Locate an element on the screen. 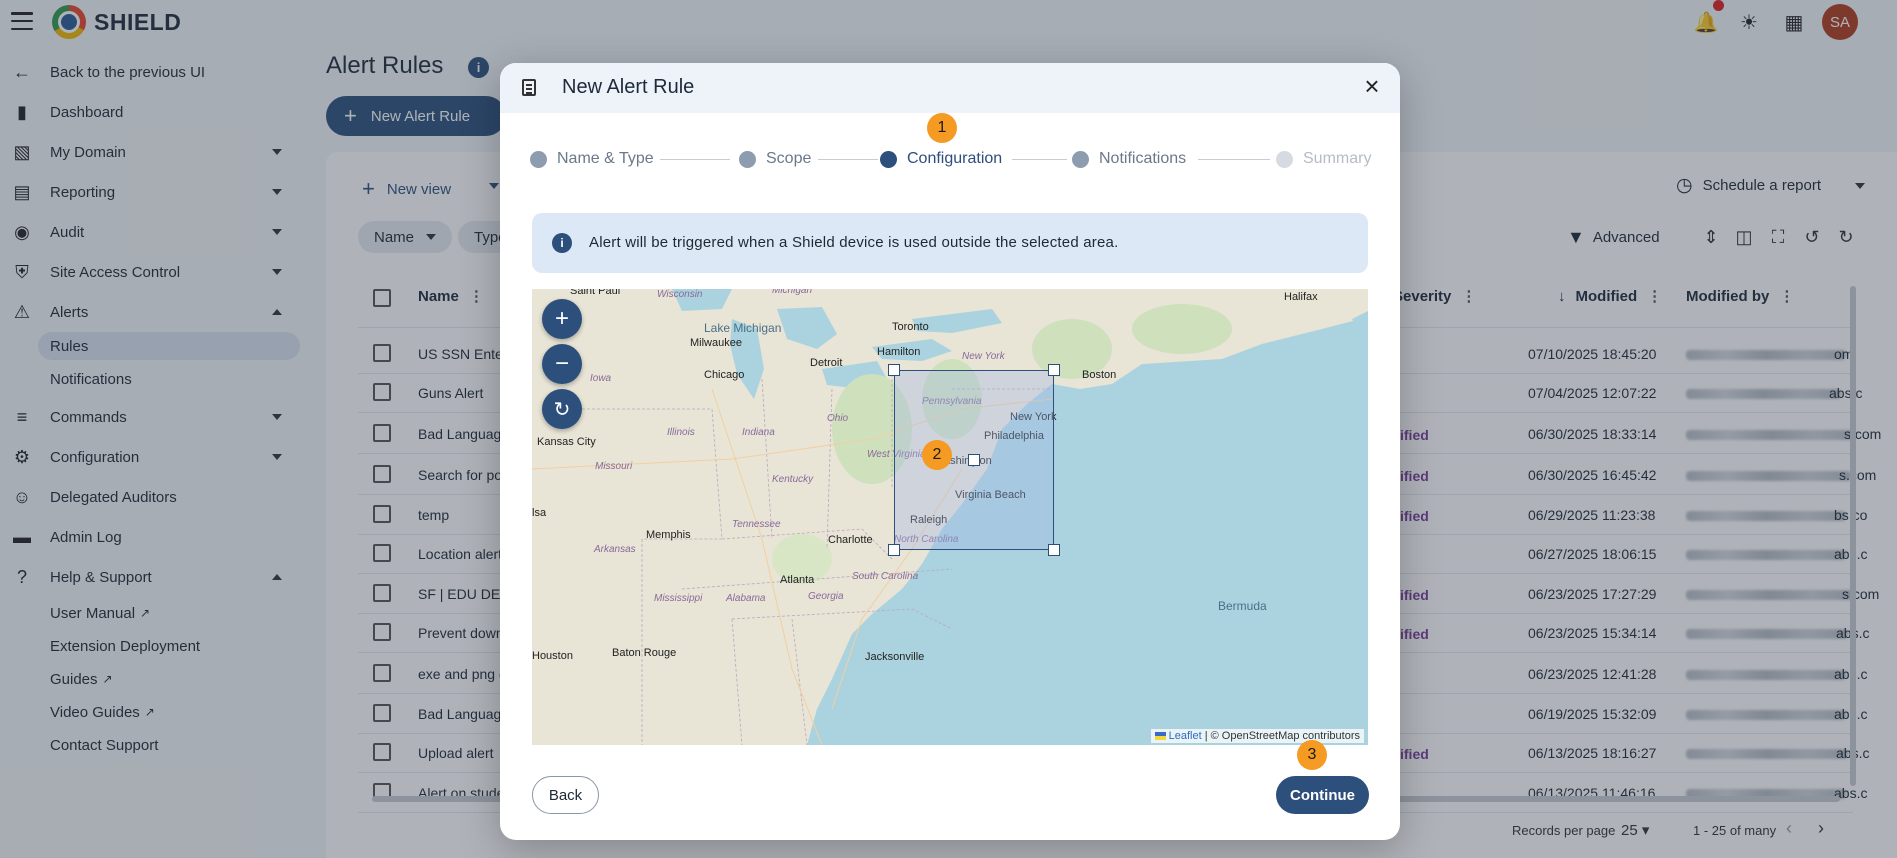 This screenshot has height=858, width=1897. map-label-chicago: Chicago is located at coordinates (724, 375).